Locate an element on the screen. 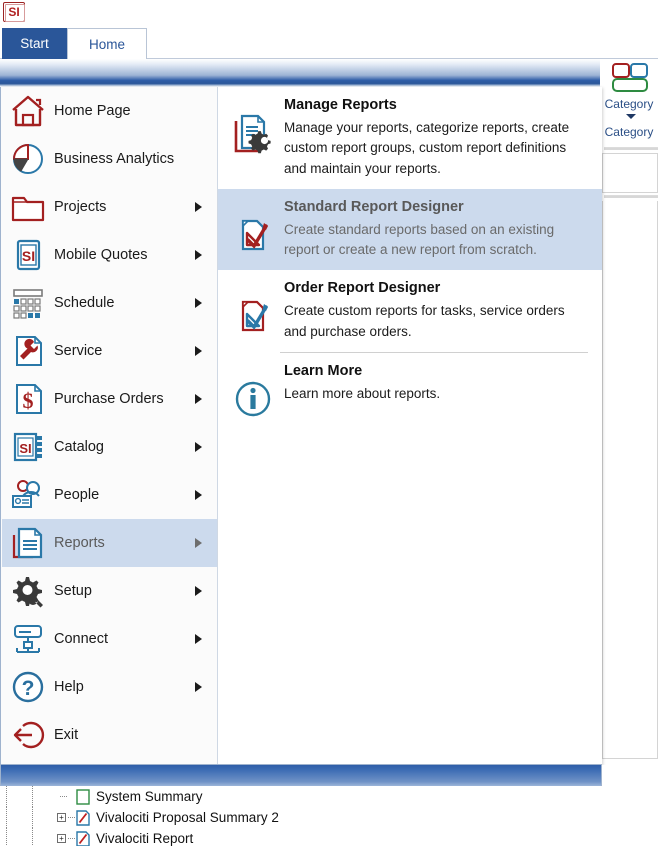 The width and height of the screenshot is (658, 846). si-tablet-icon: SI is located at coordinates (28, 255).